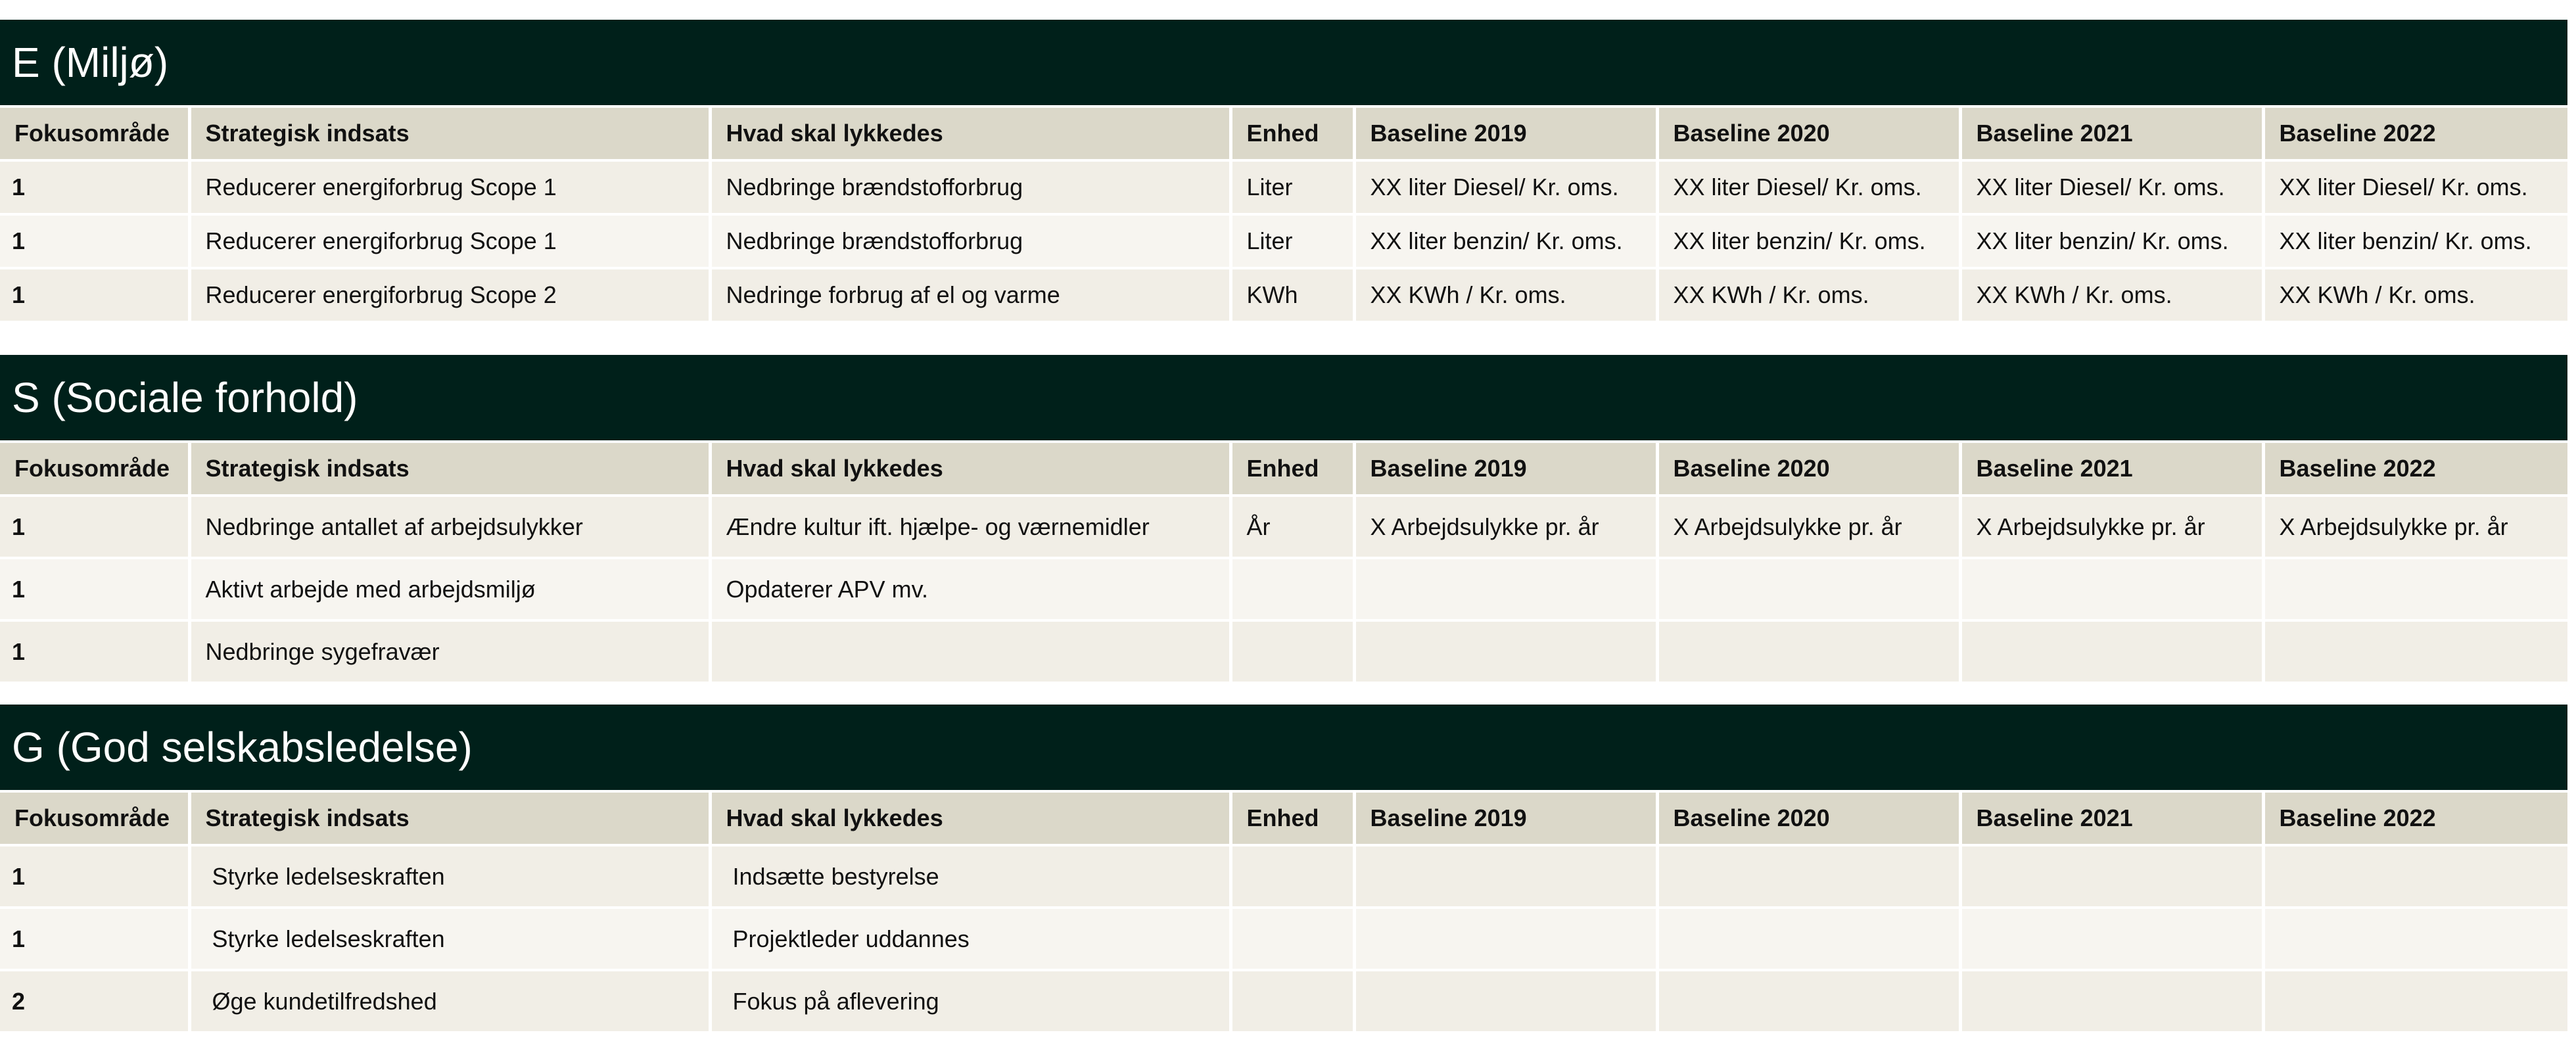 Image resolution: width=2576 pixels, height=1043 pixels. What do you see at coordinates (971, 1002) in the screenshot?
I see `table-cell: Fokus på aflevering` at bounding box center [971, 1002].